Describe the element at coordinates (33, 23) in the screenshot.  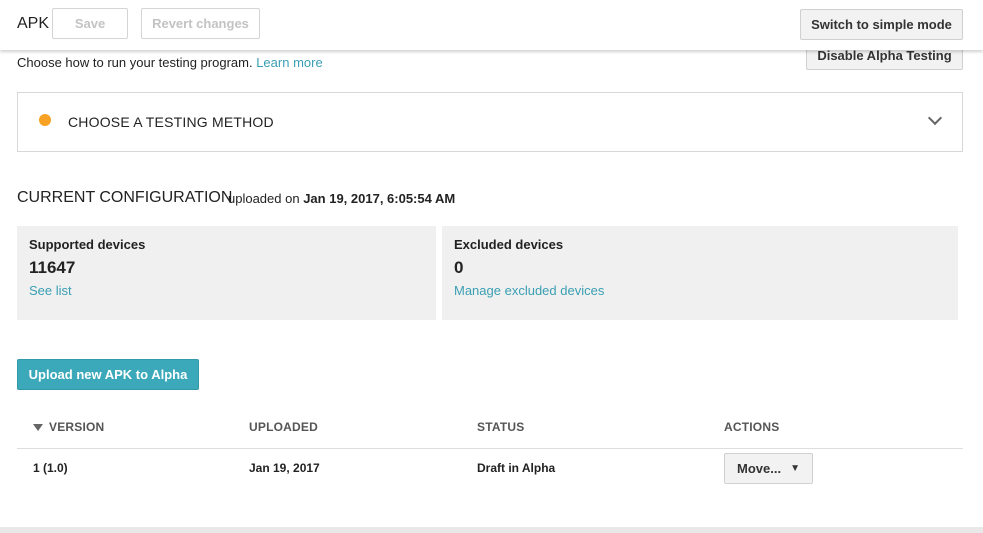
I see `page-title: APK` at that location.